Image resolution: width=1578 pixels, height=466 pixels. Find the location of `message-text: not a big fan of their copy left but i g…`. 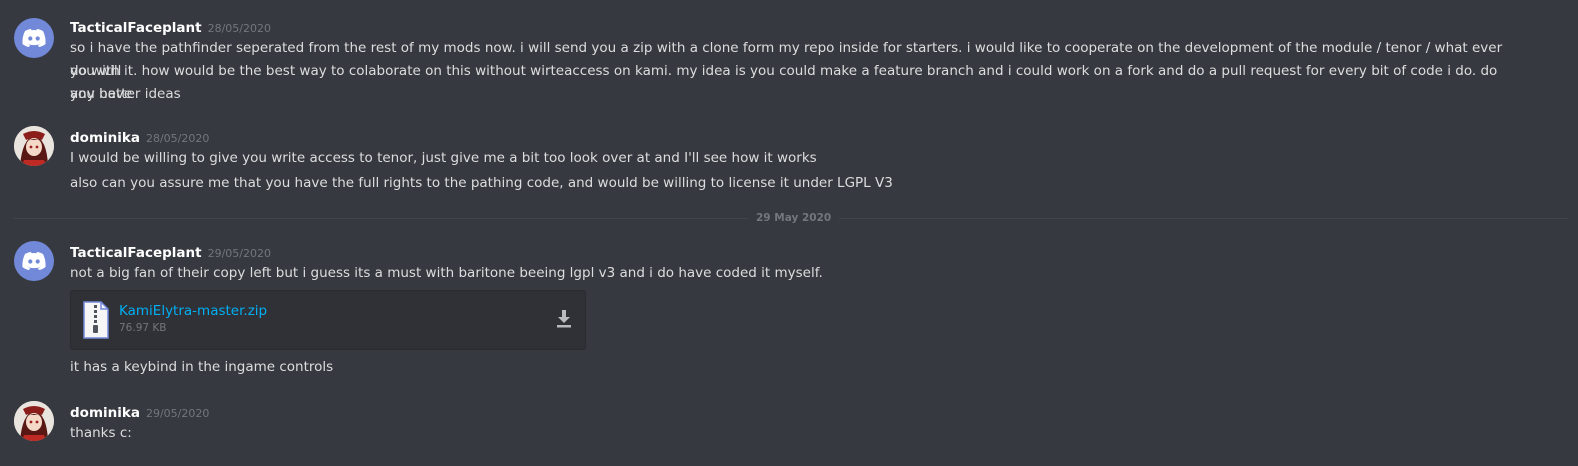

message-text: not a big fan of their copy left but i g… is located at coordinates (446, 273).